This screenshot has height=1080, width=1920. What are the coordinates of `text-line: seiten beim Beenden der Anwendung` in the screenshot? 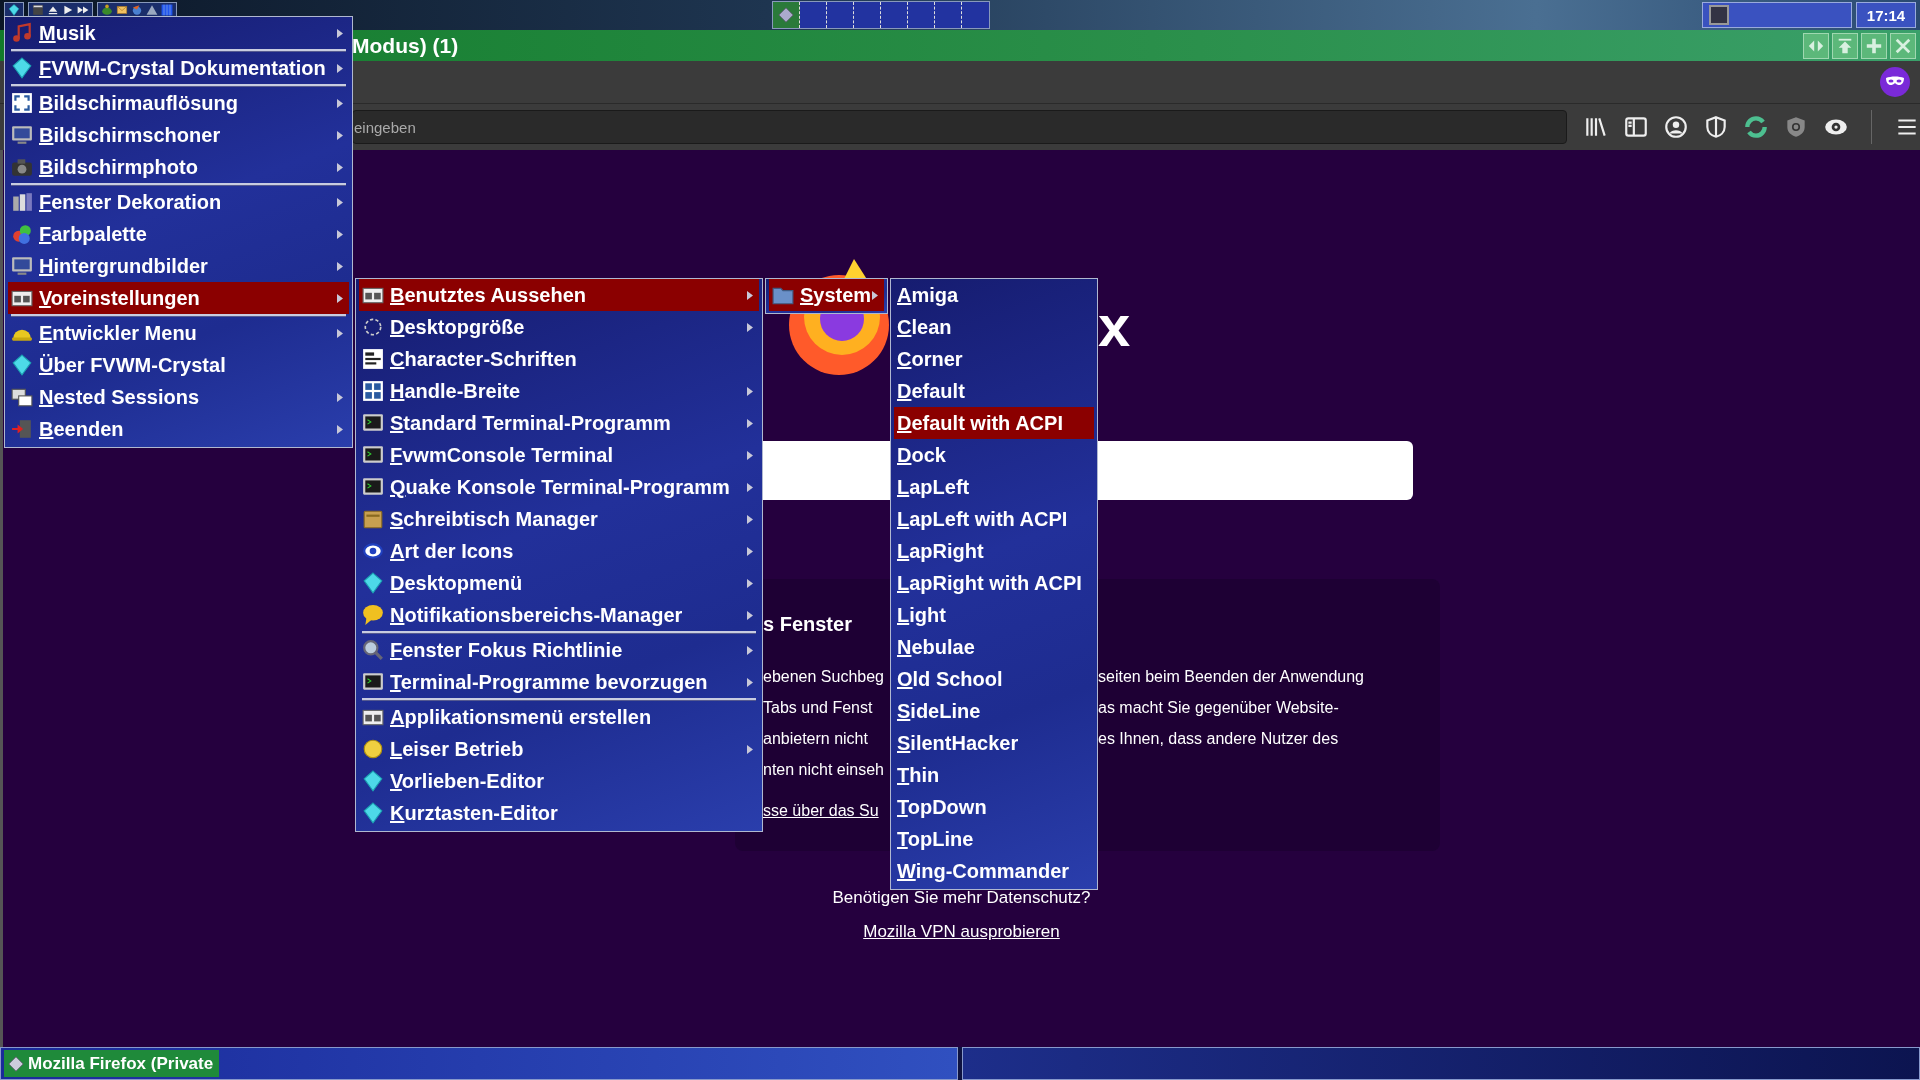 It's located at (1231, 677).